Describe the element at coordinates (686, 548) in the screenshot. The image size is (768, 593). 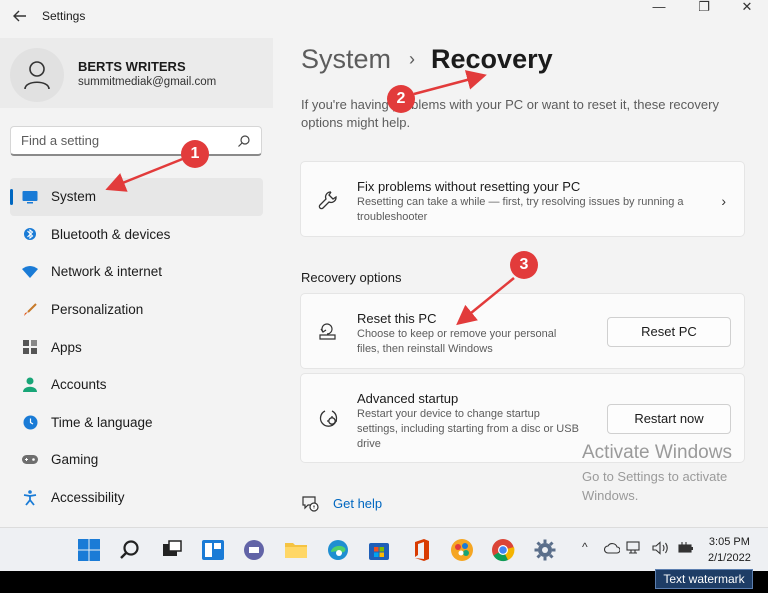
I see `battery-plug-icon` at that location.